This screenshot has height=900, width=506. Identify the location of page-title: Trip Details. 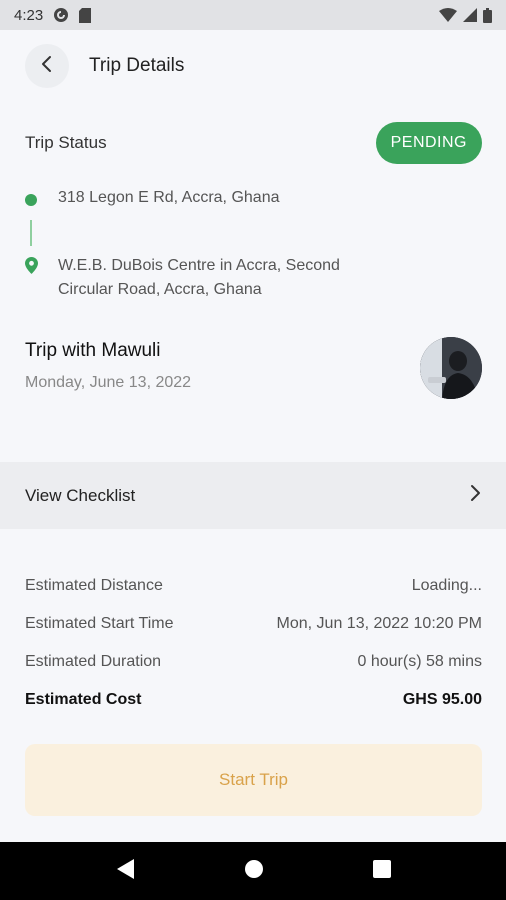
(137, 65).